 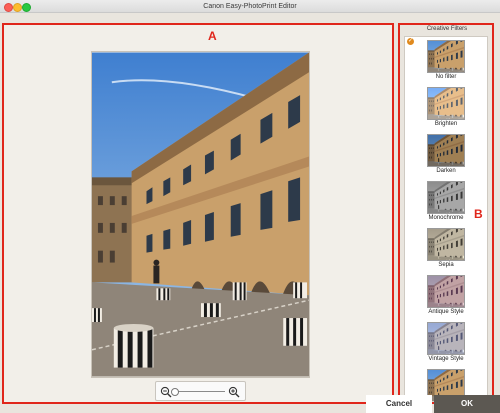 What do you see at coordinates (212, 36) in the screenshot?
I see `annotation-label-a: A` at bounding box center [212, 36].